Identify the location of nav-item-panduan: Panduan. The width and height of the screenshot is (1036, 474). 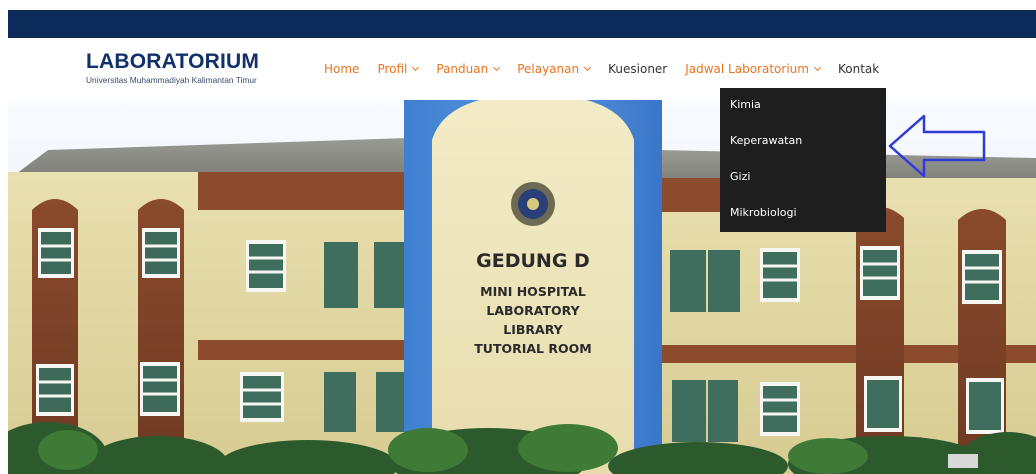
(468, 69).